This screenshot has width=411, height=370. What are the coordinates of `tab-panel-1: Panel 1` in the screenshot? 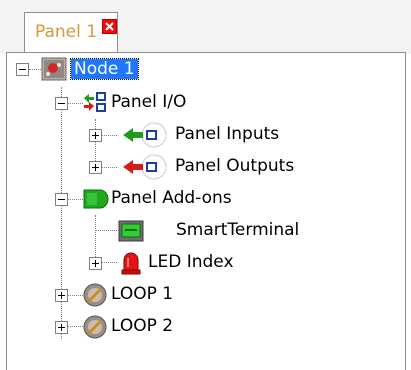 It's located at (71, 32).